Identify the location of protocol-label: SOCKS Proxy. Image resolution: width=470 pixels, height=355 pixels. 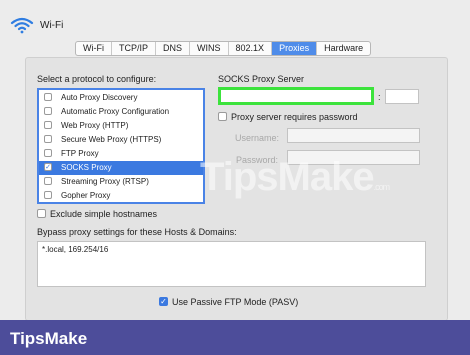
(86, 167).